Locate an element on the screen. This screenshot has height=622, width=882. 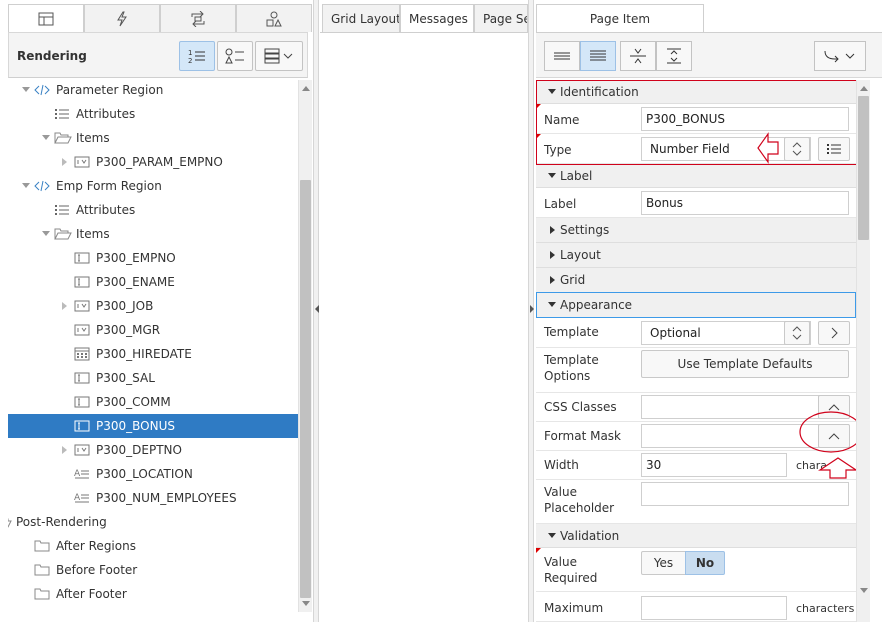
collapse-icon is located at coordinates (638, 56).